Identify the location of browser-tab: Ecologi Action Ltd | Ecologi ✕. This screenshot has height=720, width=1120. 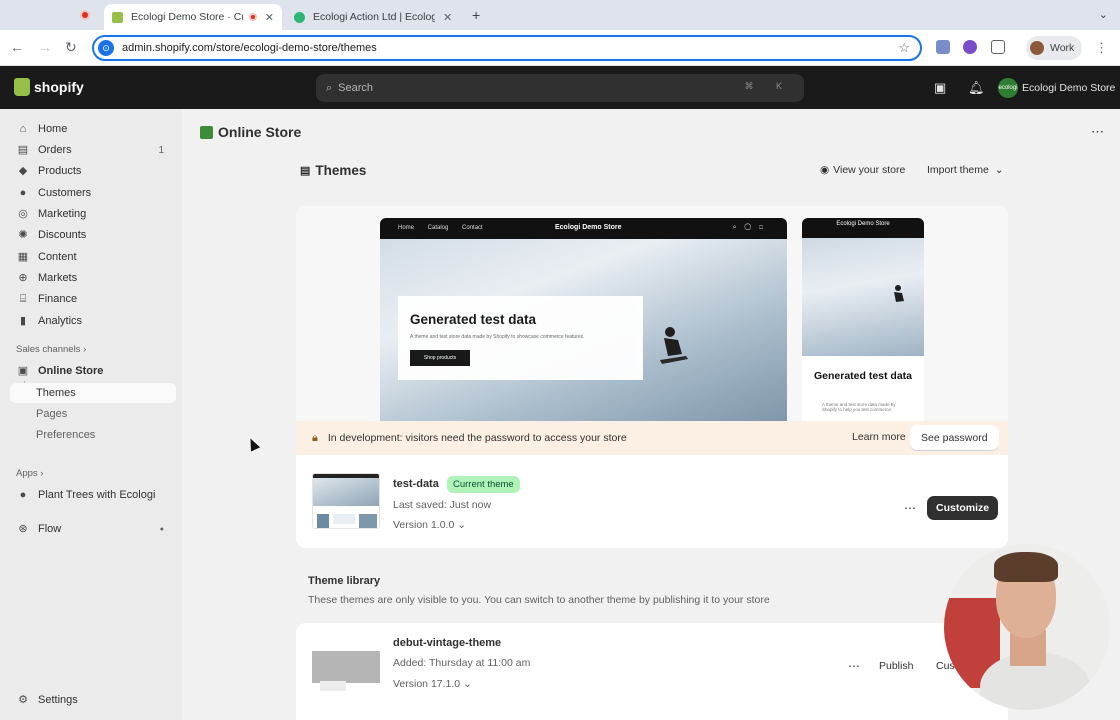
(374, 17).